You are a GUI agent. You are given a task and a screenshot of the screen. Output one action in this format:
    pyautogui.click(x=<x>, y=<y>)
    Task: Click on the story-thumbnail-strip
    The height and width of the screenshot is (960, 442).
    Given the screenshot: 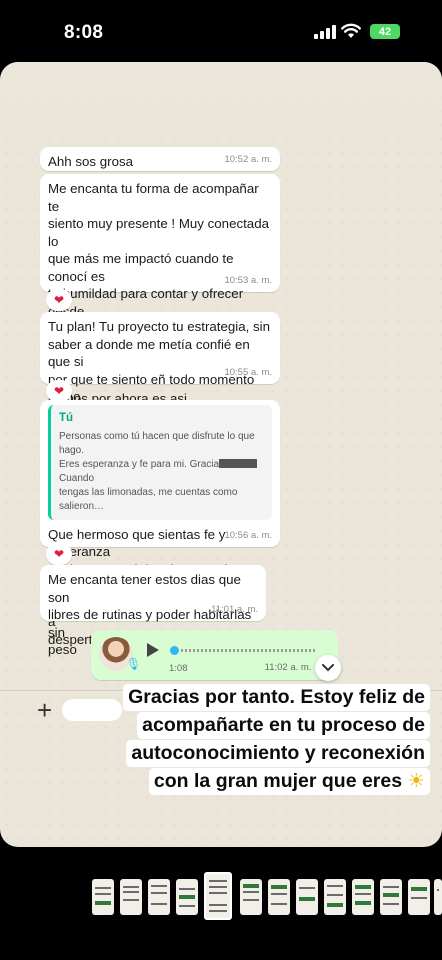 What is the action you would take?
    pyautogui.click(x=221, y=896)
    